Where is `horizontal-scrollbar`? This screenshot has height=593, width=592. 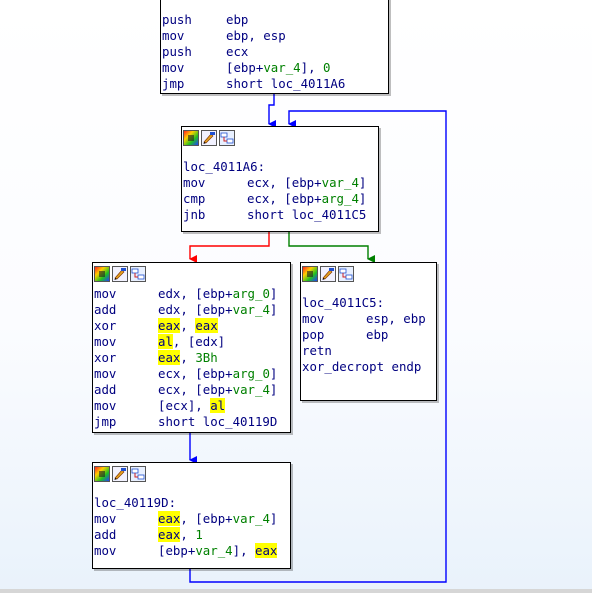 horizontal-scrollbar is located at coordinates (296, 591).